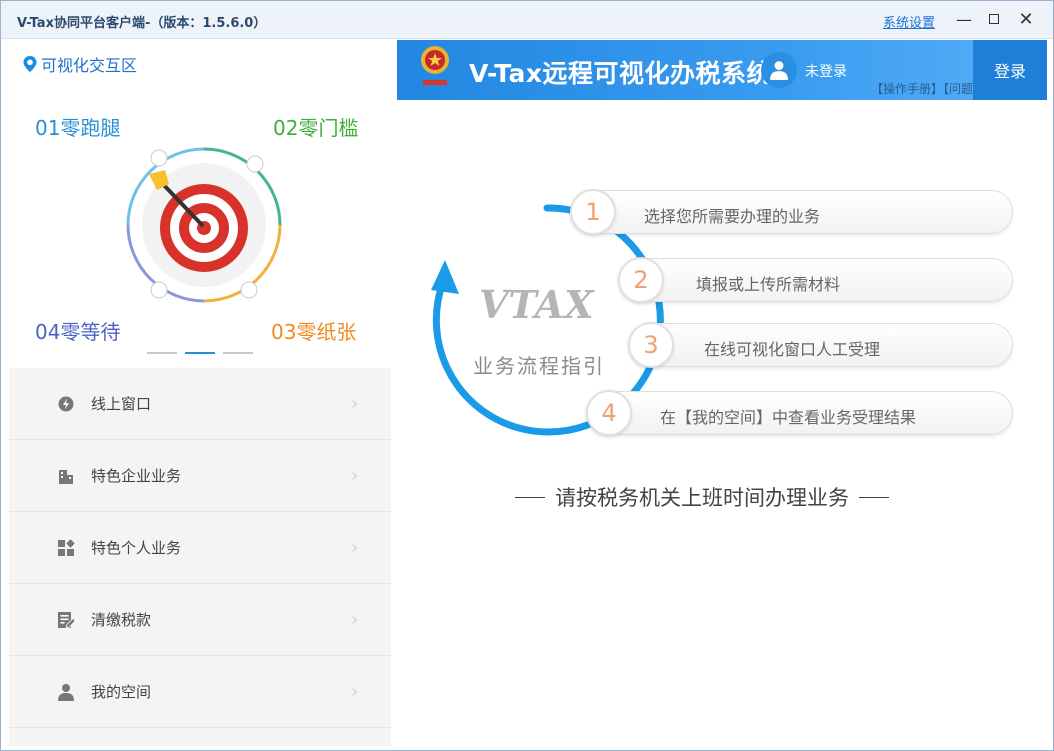 The image size is (1054, 751). I want to click on menu-label: 特色个人业务, so click(136, 548).